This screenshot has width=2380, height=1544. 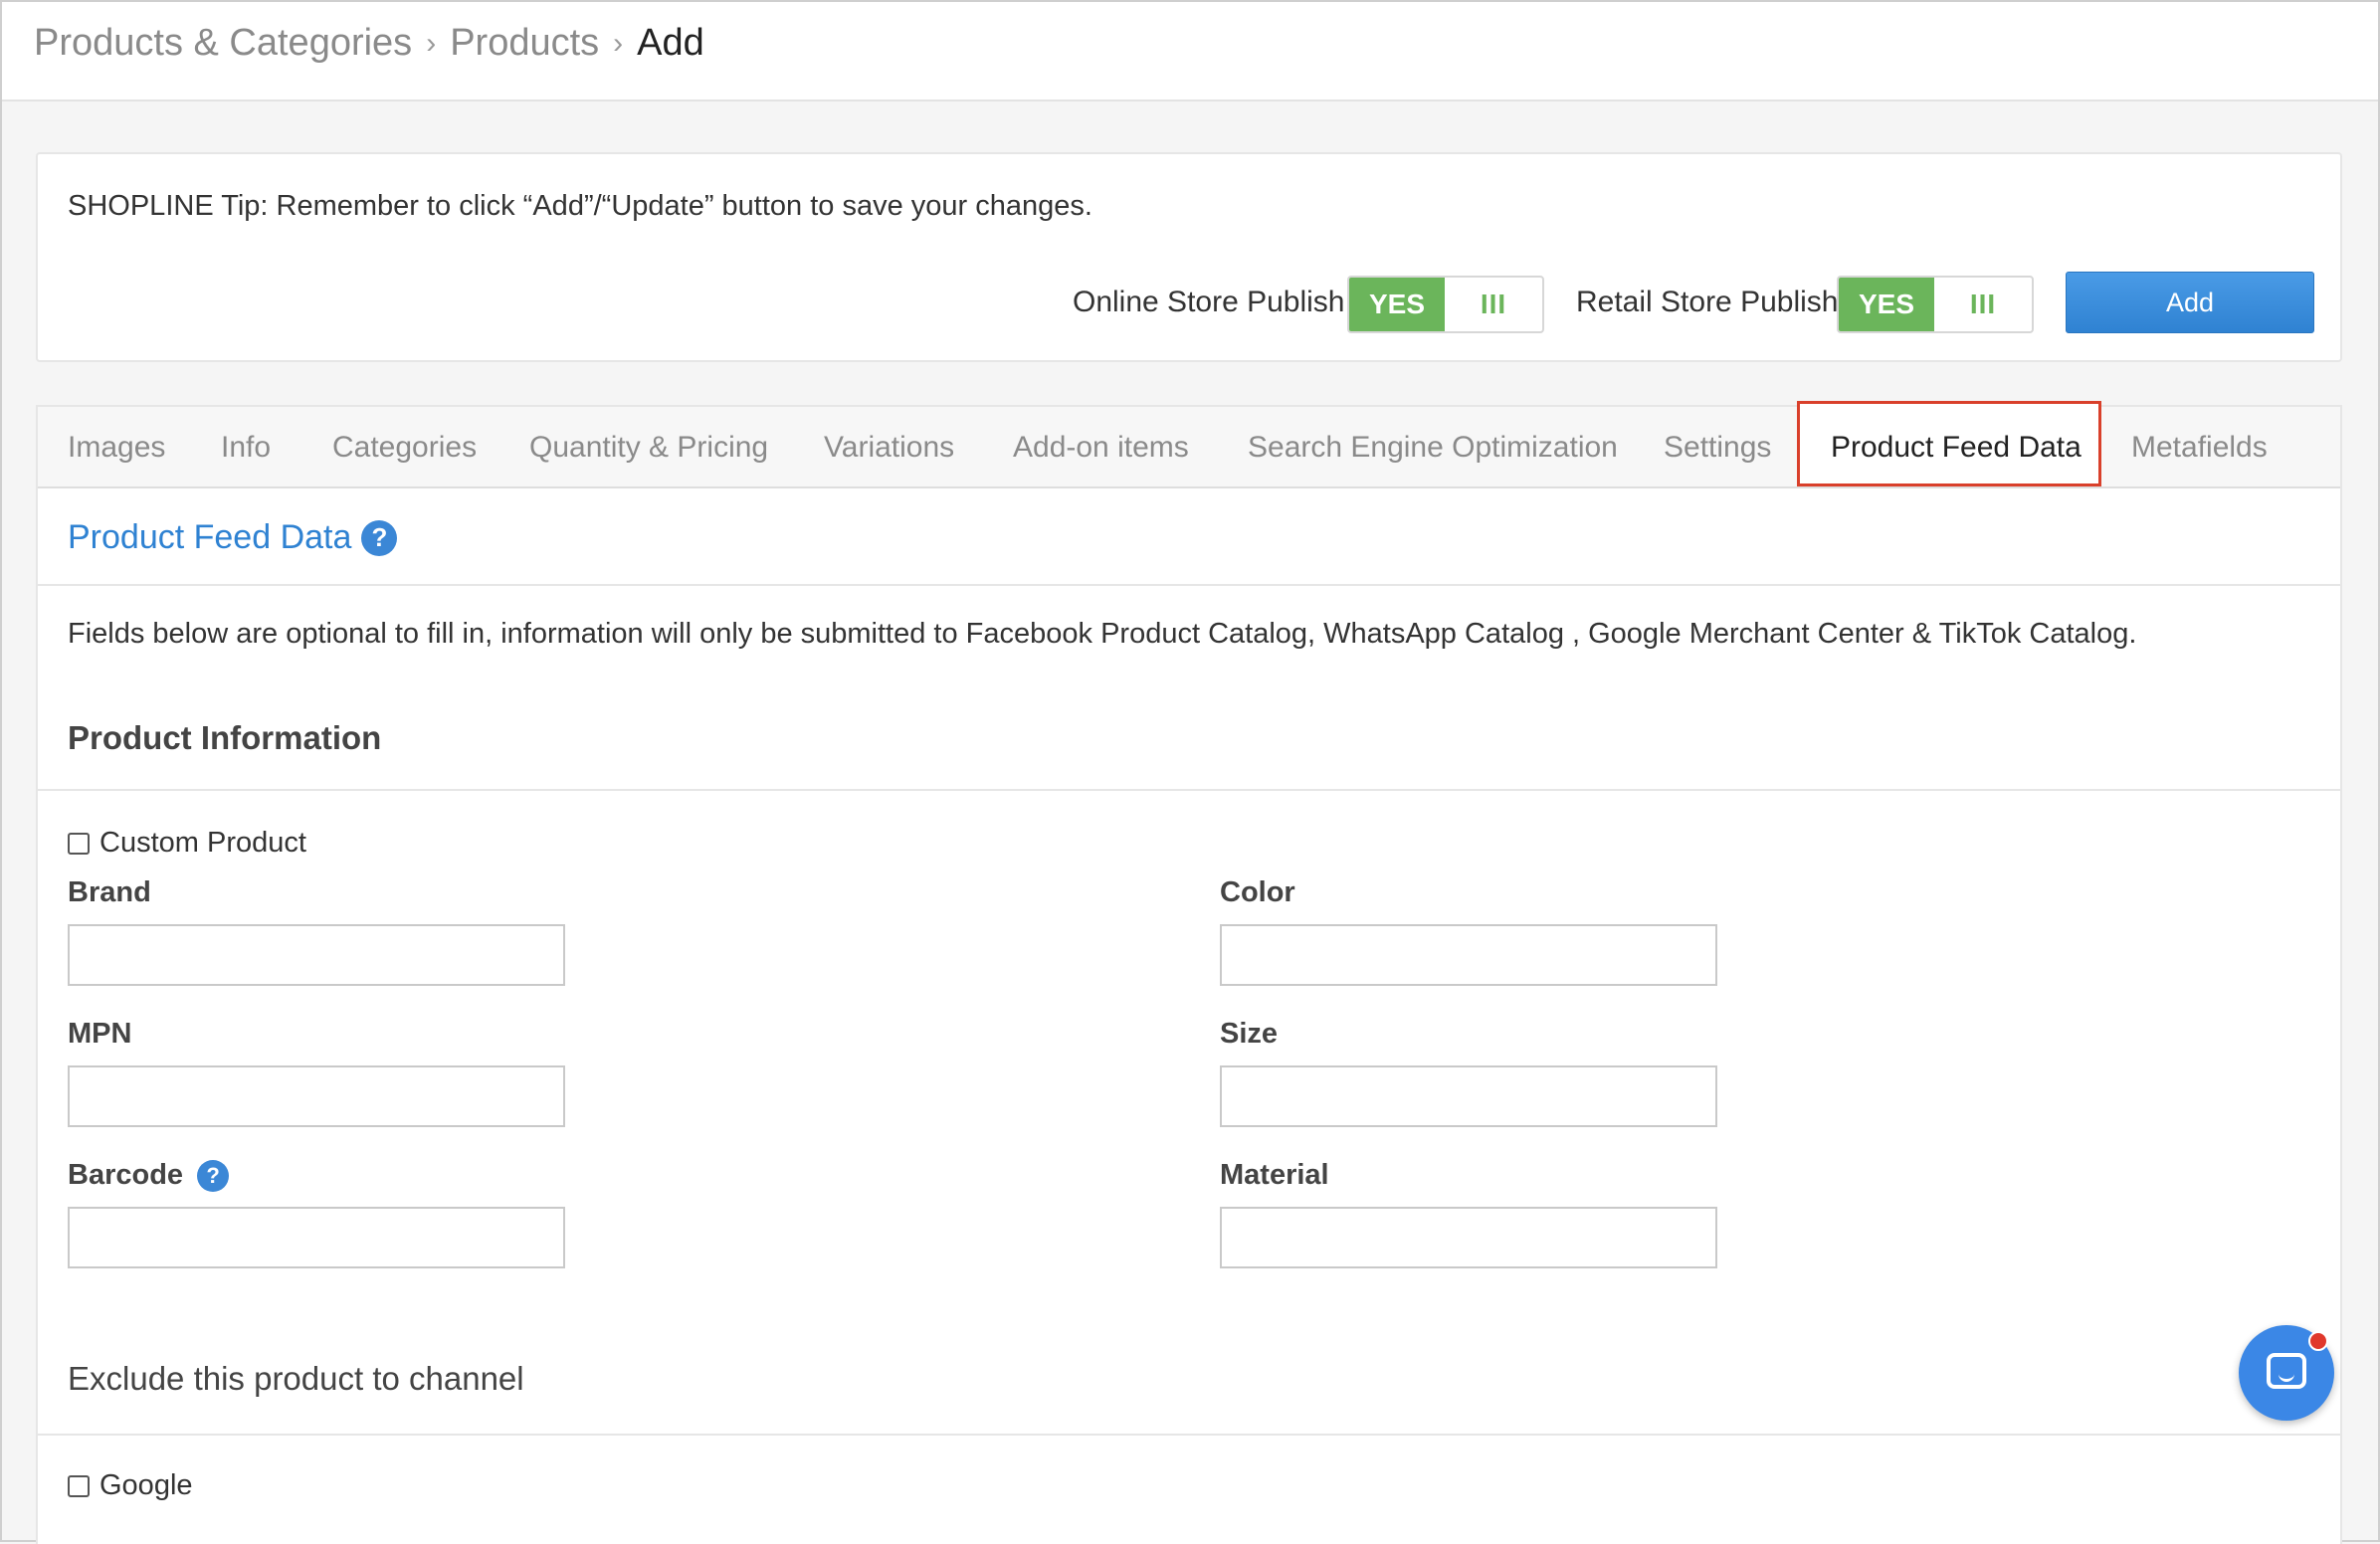 I want to click on tab-quantity-pricing: Quantity & Pricing, so click(x=648, y=448).